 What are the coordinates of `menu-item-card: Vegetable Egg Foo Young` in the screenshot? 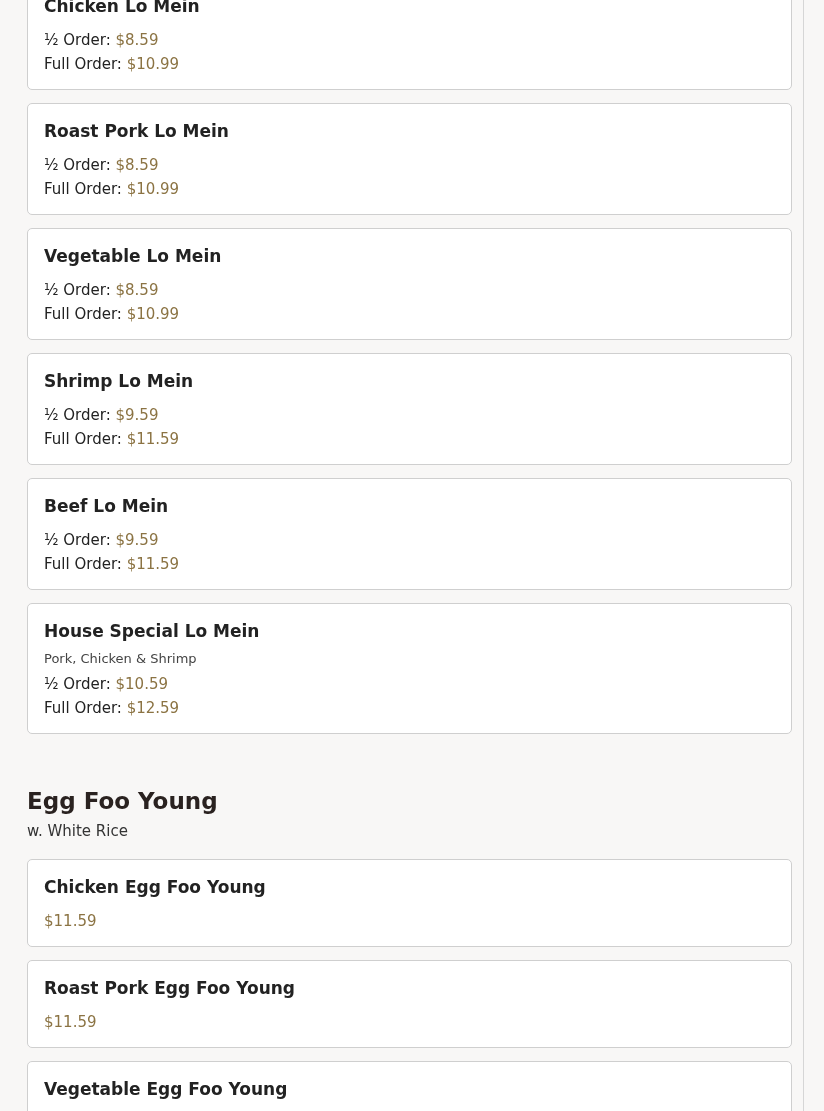 It's located at (409, 1086).